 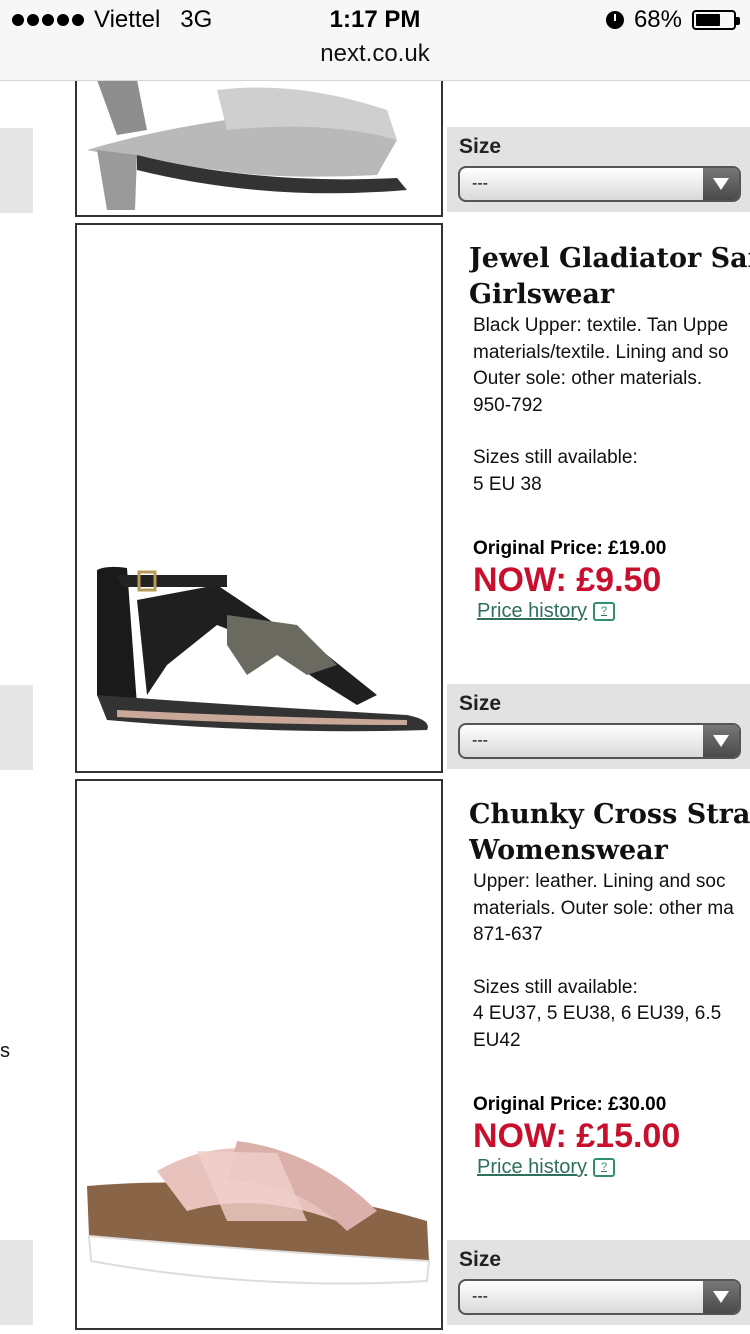 What do you see at coordinates (507, 484) in the screenshot?
I see `sizes-available: 5 EU 38` at bounding box center [507, 484].